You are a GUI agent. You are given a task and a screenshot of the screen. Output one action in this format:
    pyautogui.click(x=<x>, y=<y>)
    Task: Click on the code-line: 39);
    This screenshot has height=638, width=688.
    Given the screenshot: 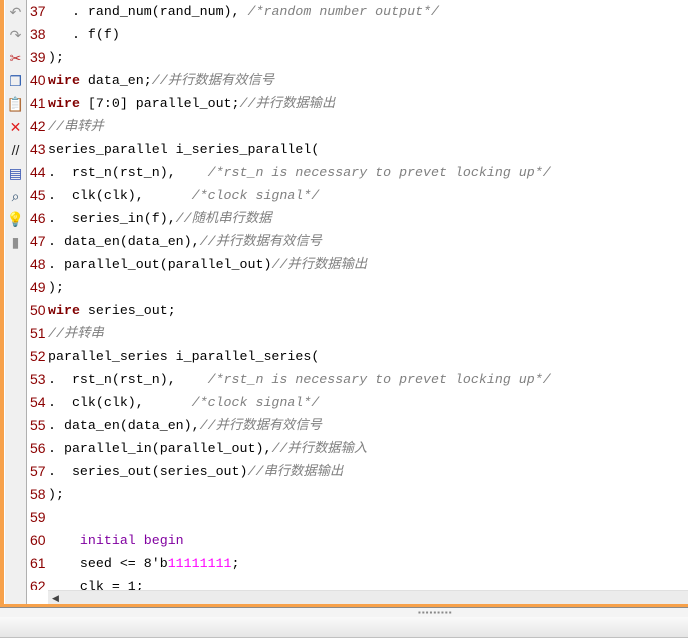 What is the action you would take?
    pyautogui.click(x=357, y=57)
    